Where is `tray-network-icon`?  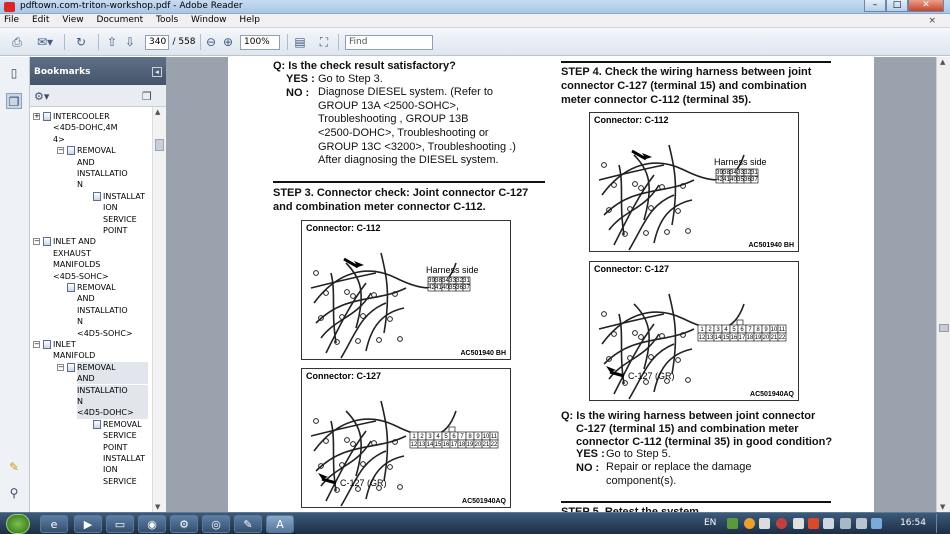
tray-network-icon is located at coordinates (845, 523).